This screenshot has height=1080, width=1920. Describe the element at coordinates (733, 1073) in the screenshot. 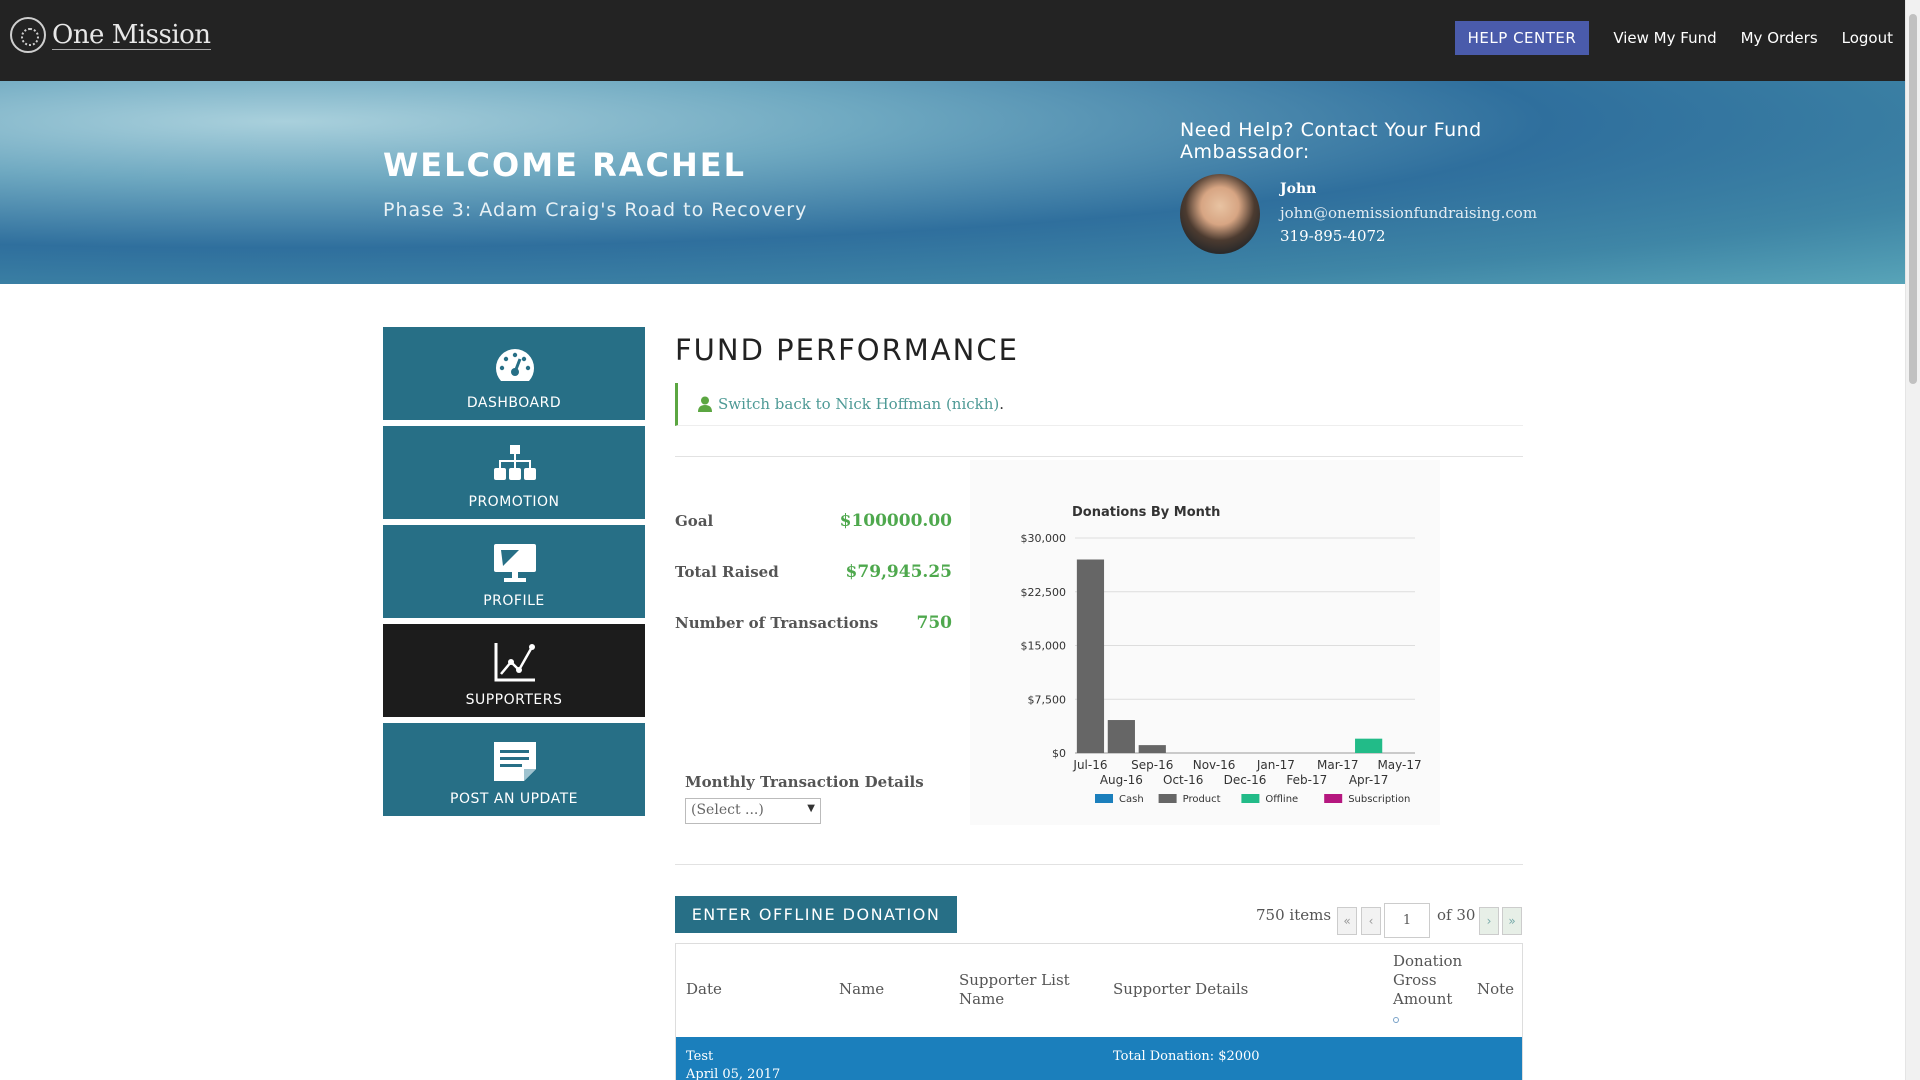

I see `row-date: April 05, 2017` at that location.